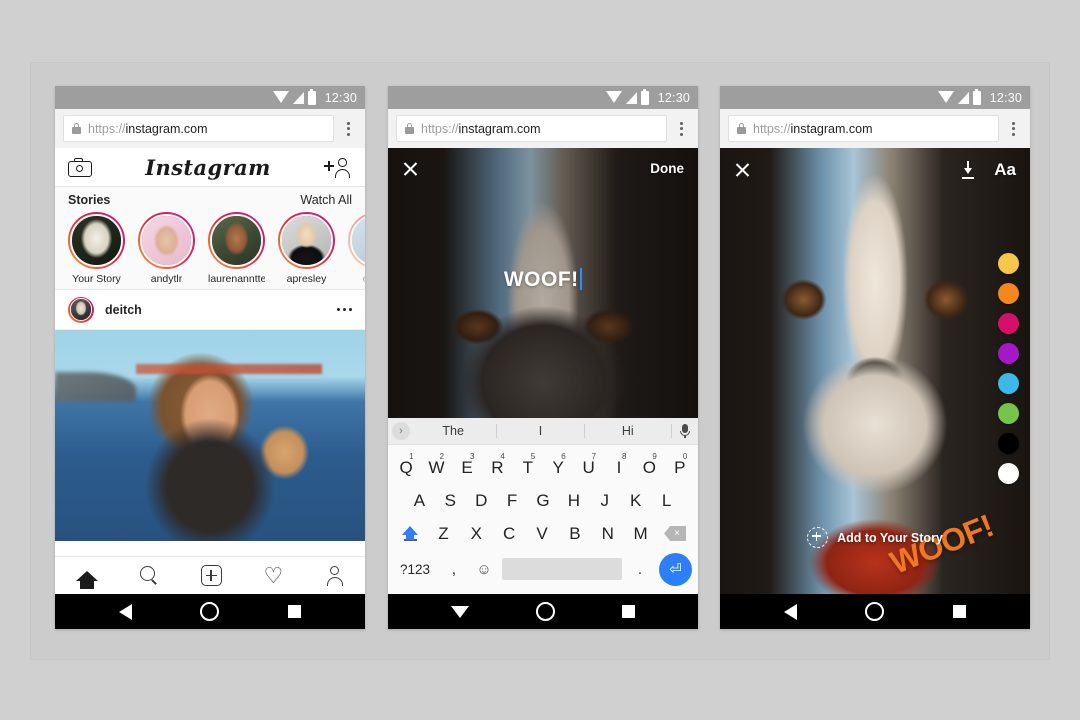 The width and height of the screenshot is (1080, 720). I want to click on camera-icon, so click(80, 167).